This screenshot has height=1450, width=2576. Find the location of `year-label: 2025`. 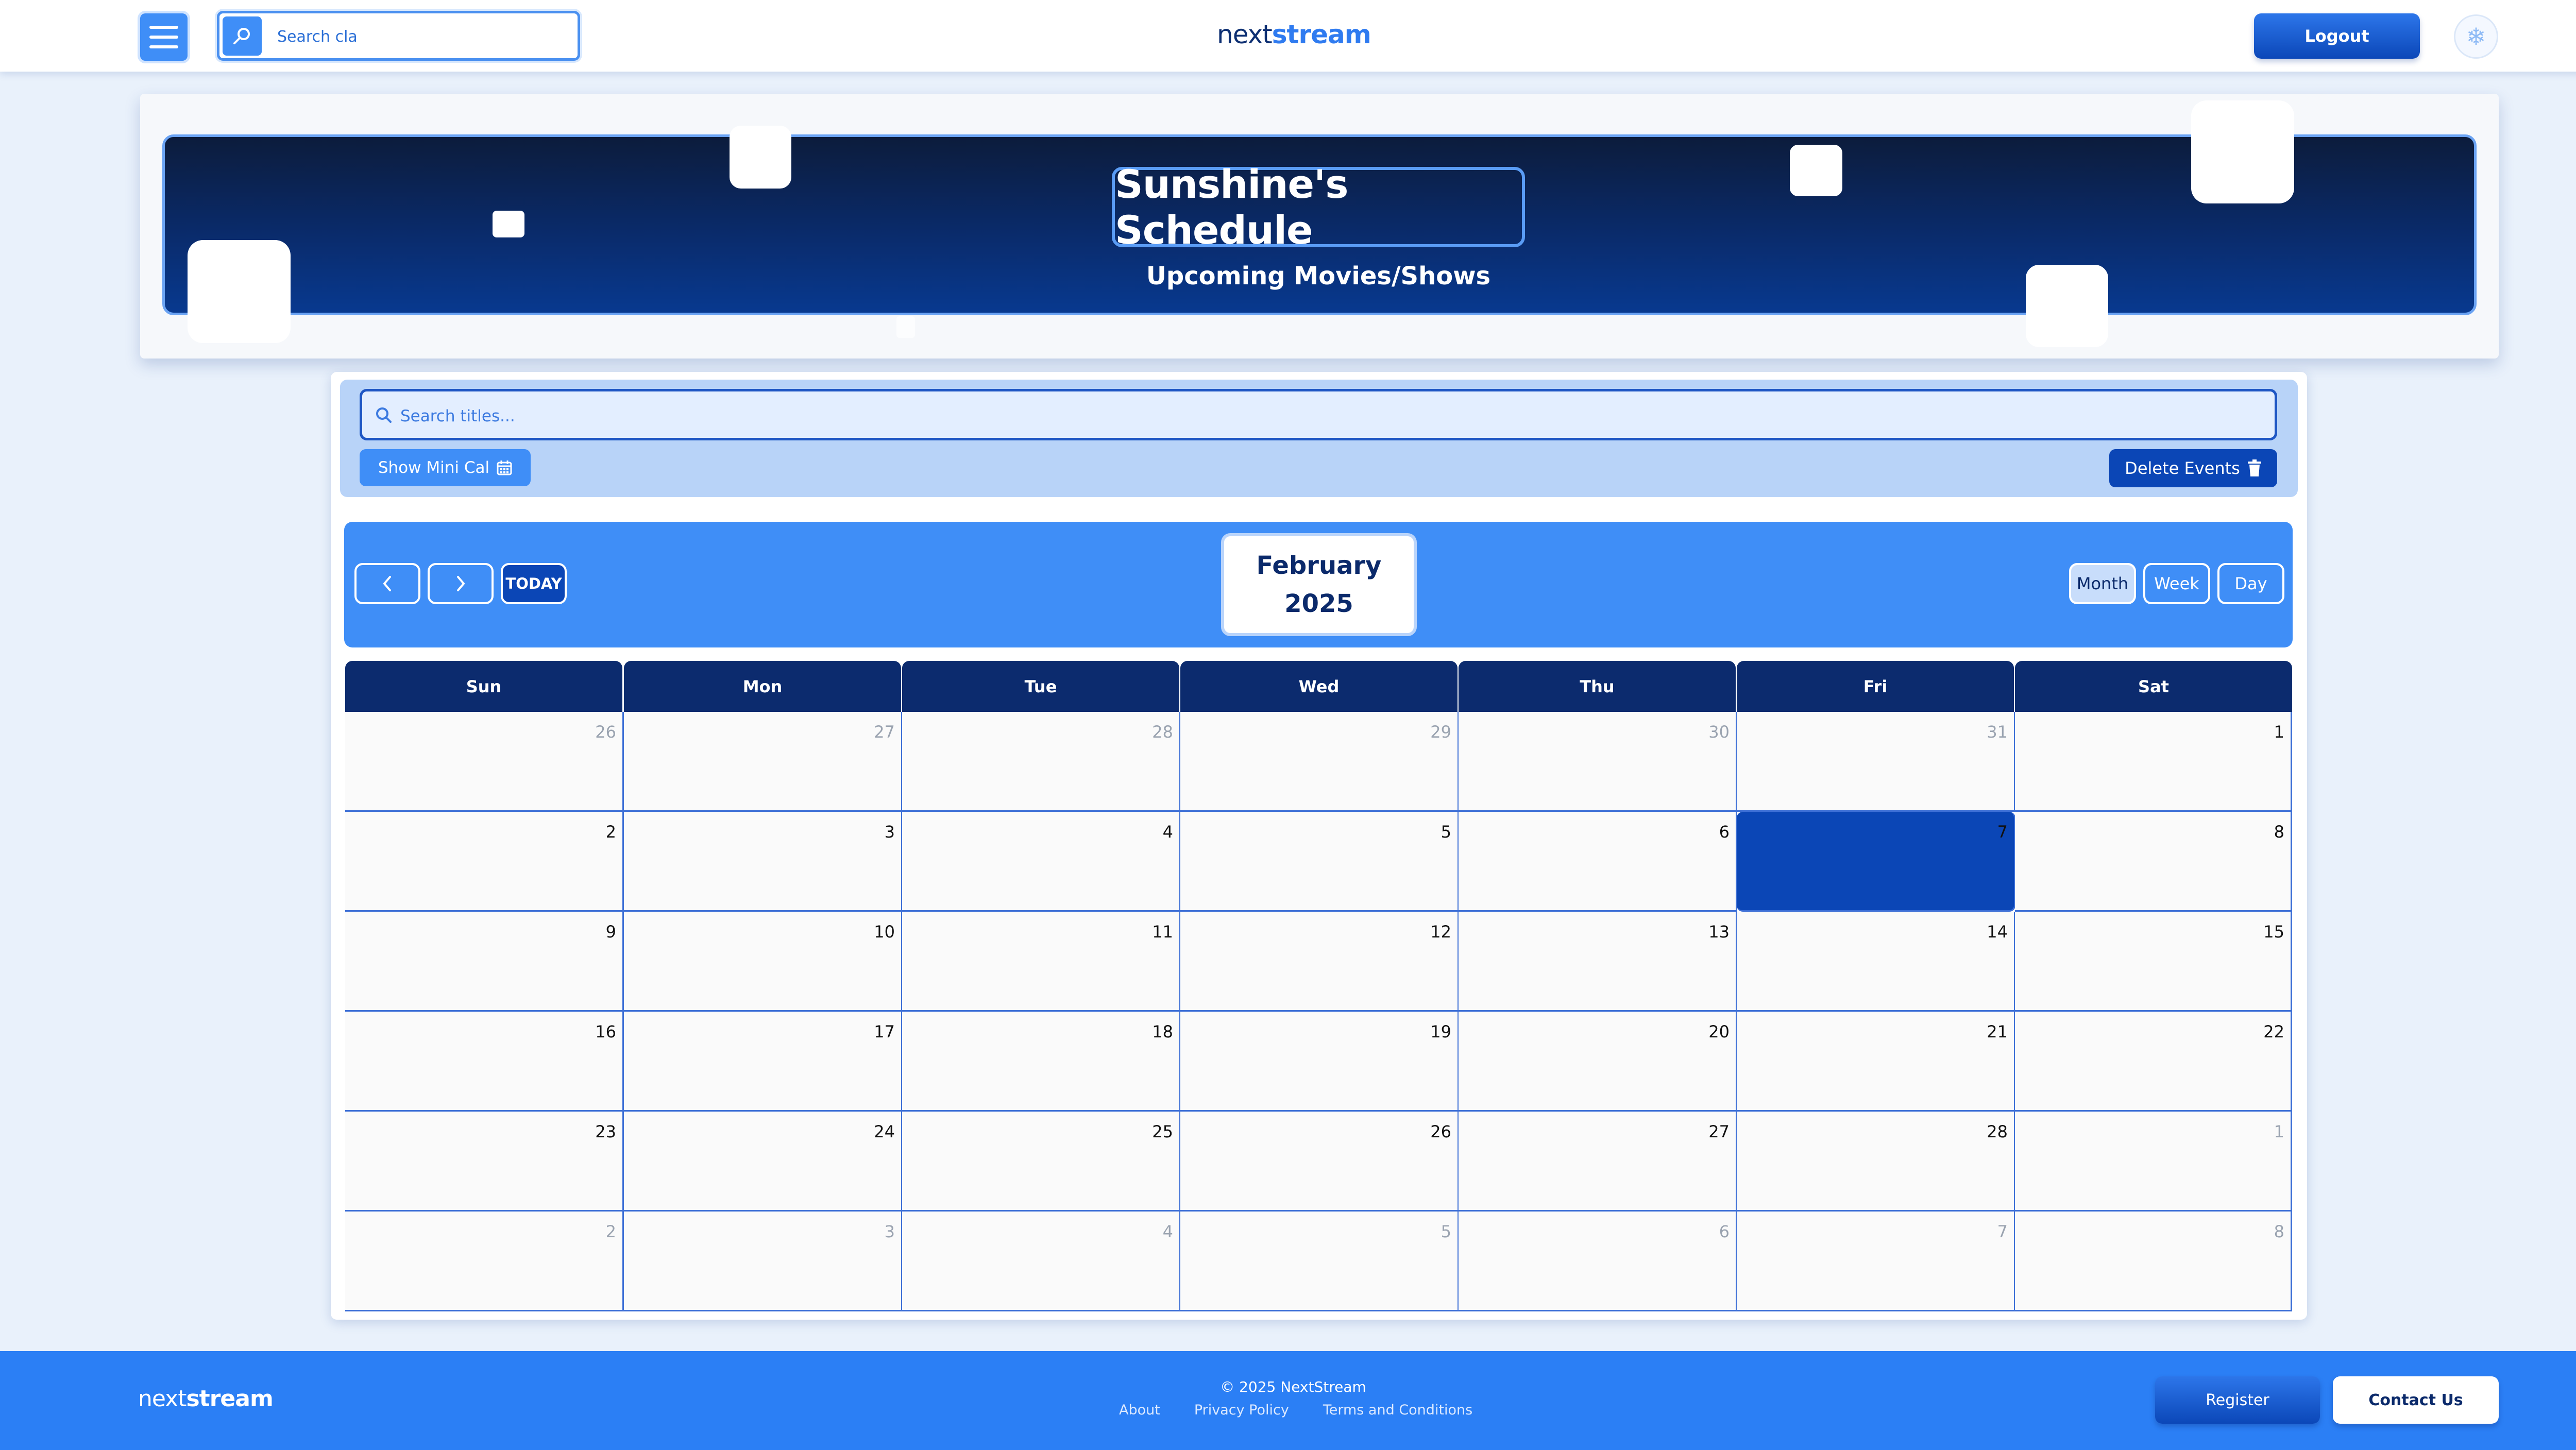

year-label: 2025 is located at coordinates (1318, 604).